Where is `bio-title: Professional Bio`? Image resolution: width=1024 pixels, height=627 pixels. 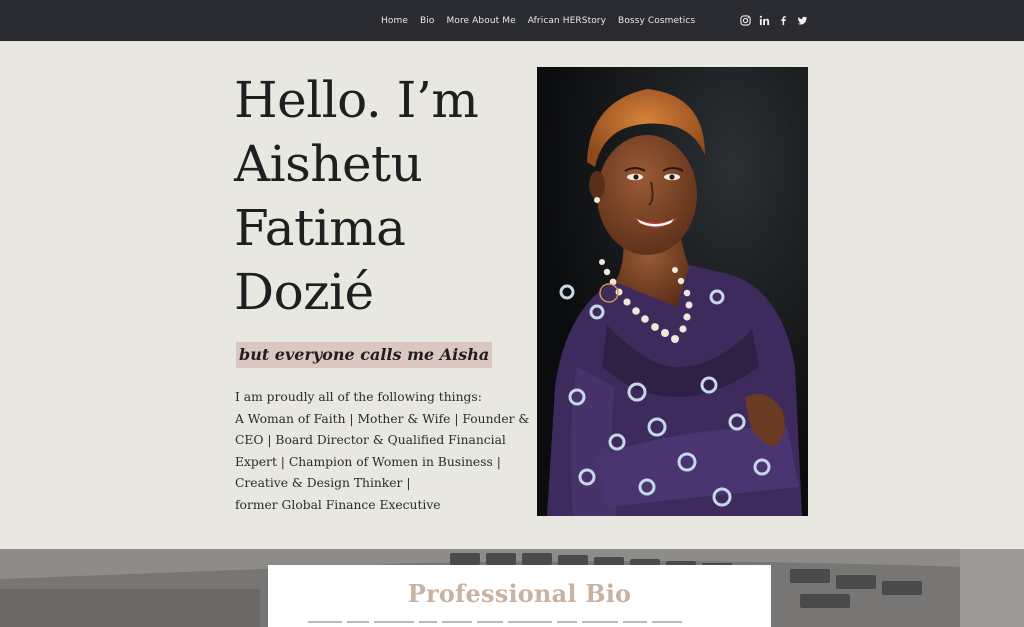
bio-title: Professional Bio is located at coordinates (519, 593).